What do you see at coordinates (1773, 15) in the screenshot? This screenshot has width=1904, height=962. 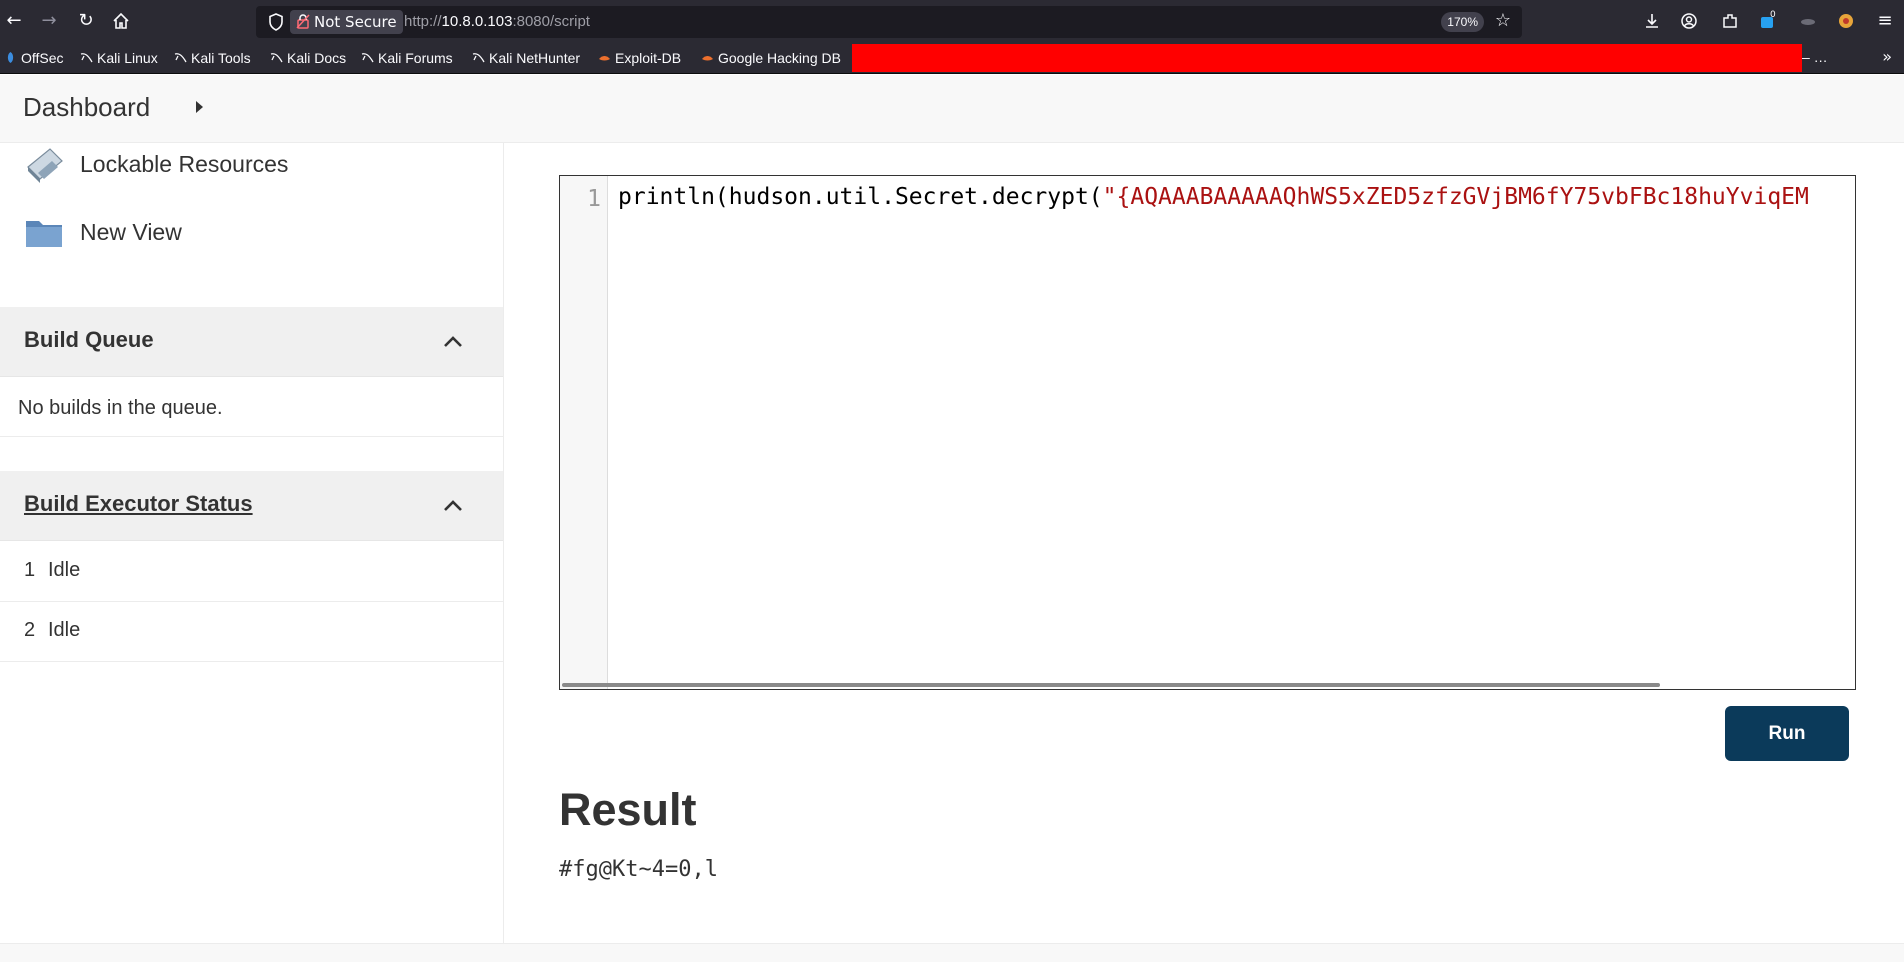 I see `extensions-badge: 0` at bounding box center [1773, 15].